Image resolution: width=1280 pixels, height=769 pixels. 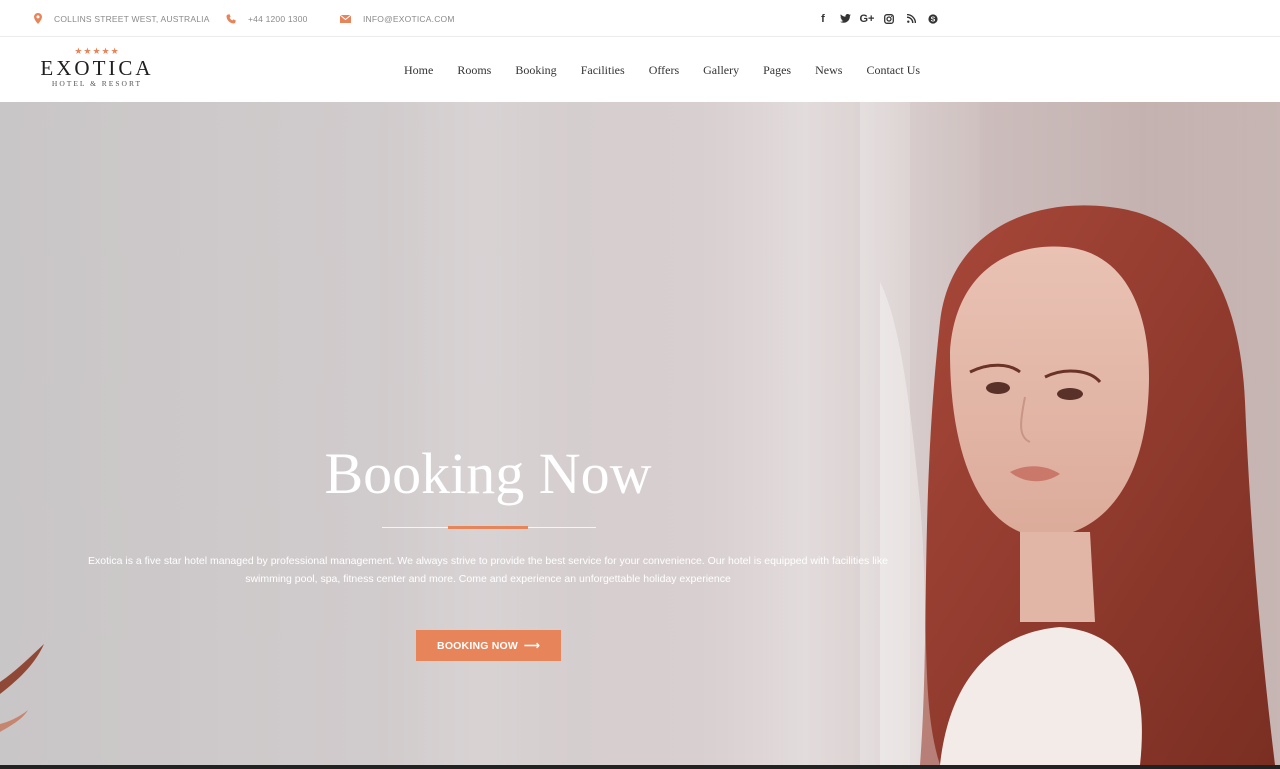 I want to click on instagram-icon, so click(x=889, y=19).